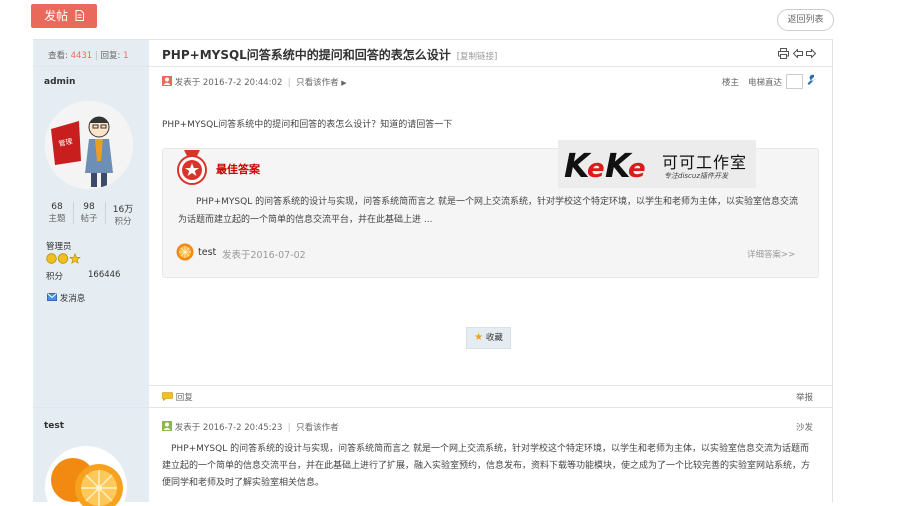 This screenshot has width=900, height=506. Describe the element at coordinates (477, 57) in the screenshot. I see `copy-link: [复制链接]` at that location.